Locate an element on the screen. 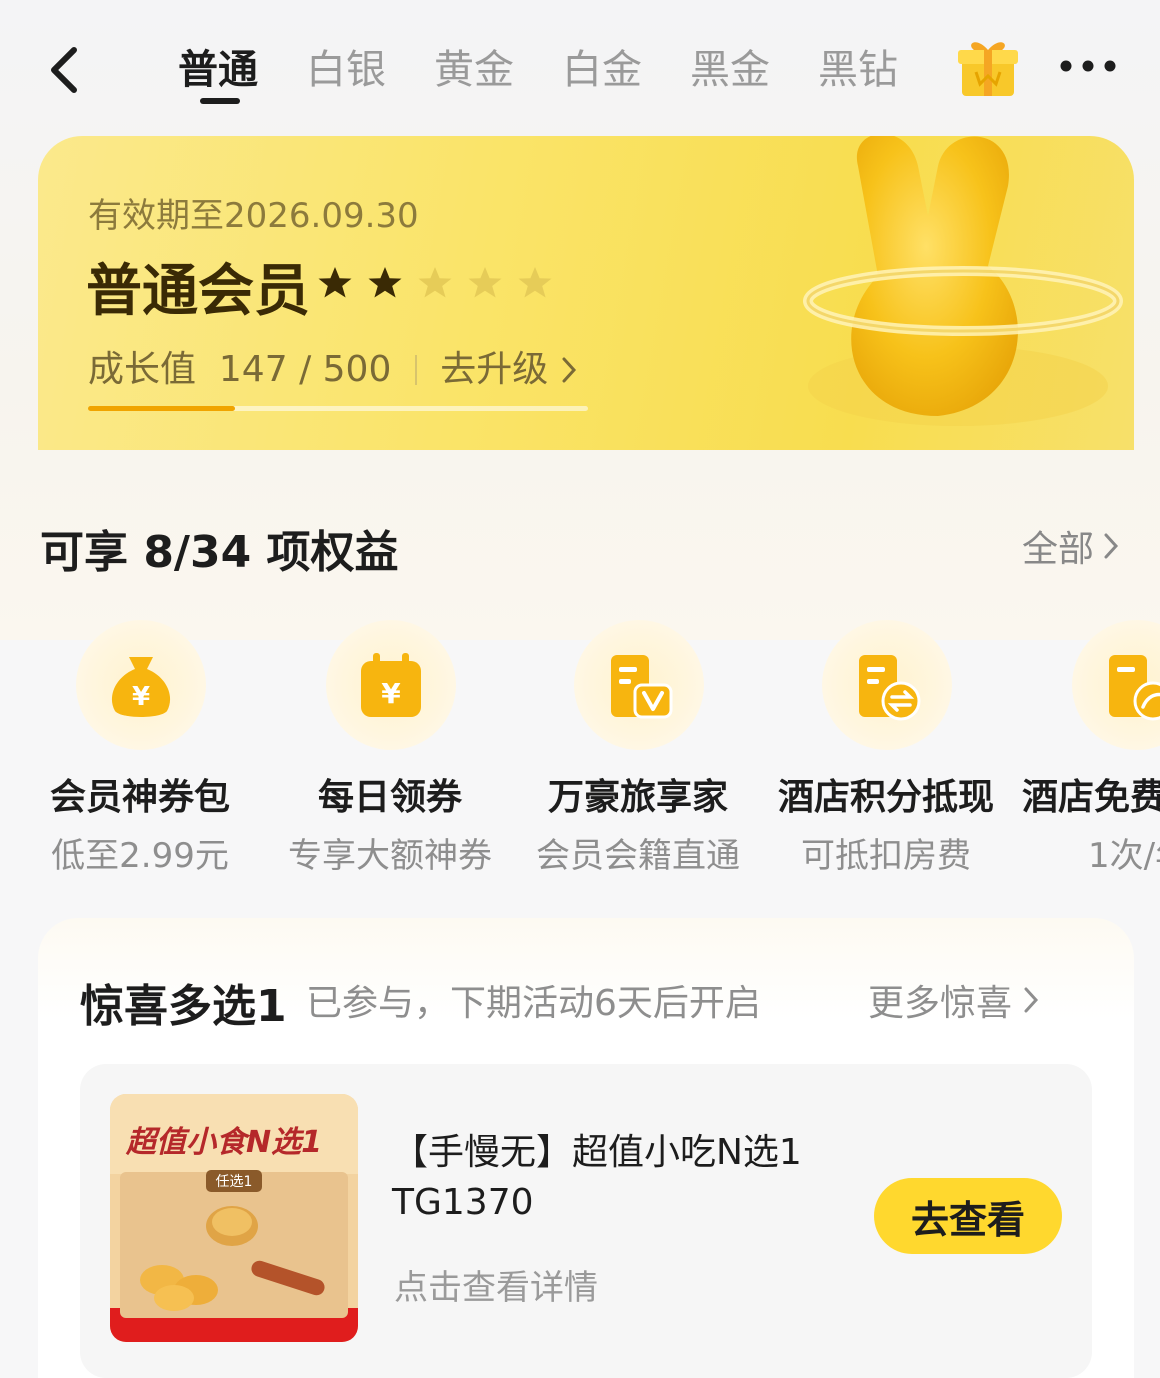 The height and width of the screenshot is (1378, 1160). chevron-left-icon is located at coordinates (64, 70).